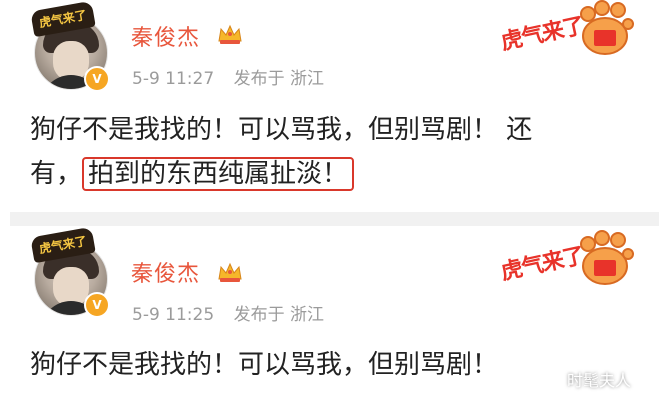 This screenshot has height=404, width=667. What do you see at coordinates (218, 174) in the screenshot?
I see `highlighted-text: 拍到的东西纯属扯淡！` at bounding box center [218, 174].